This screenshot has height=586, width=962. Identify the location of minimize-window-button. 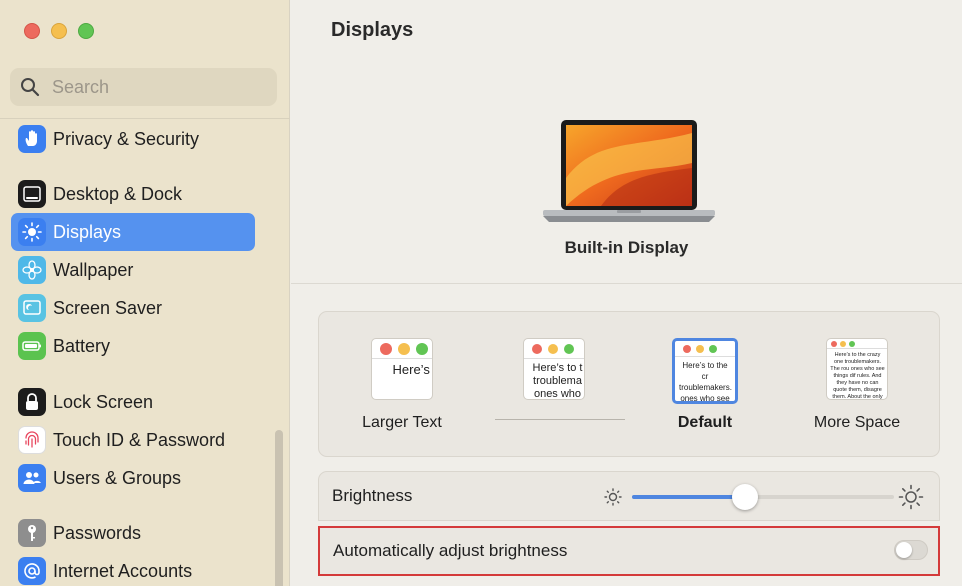
(59, 31).